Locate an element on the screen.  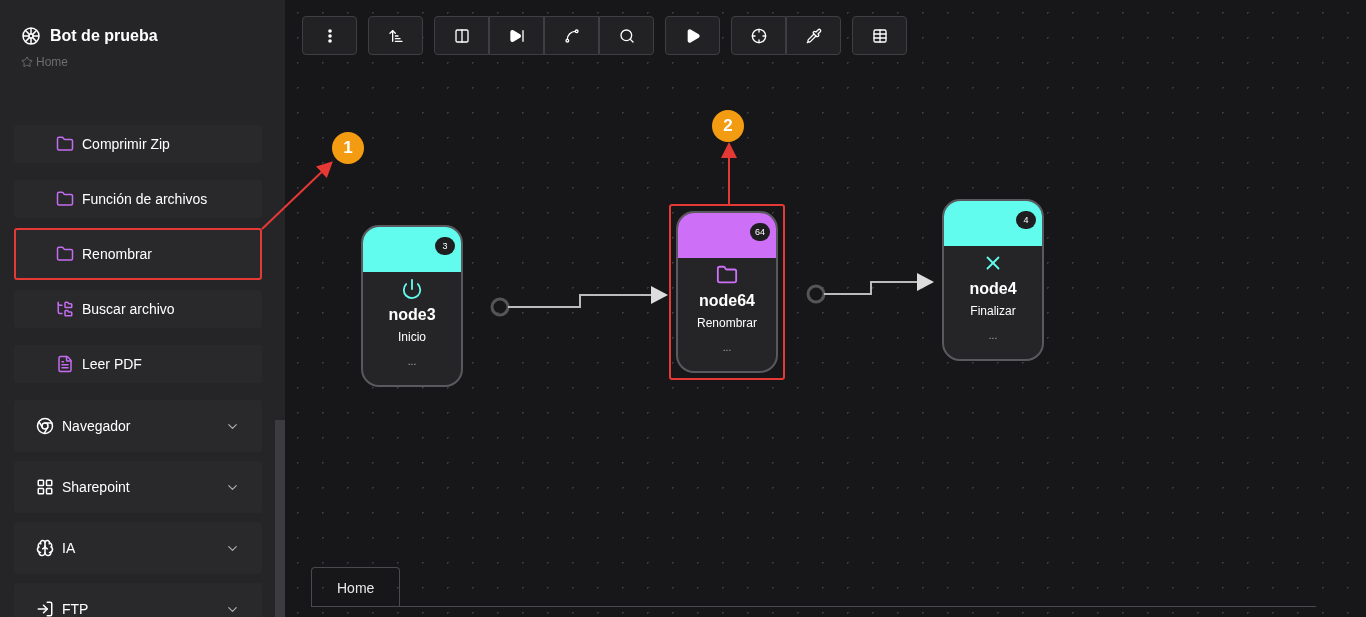
table-icon is located at coordinates (879, 35).